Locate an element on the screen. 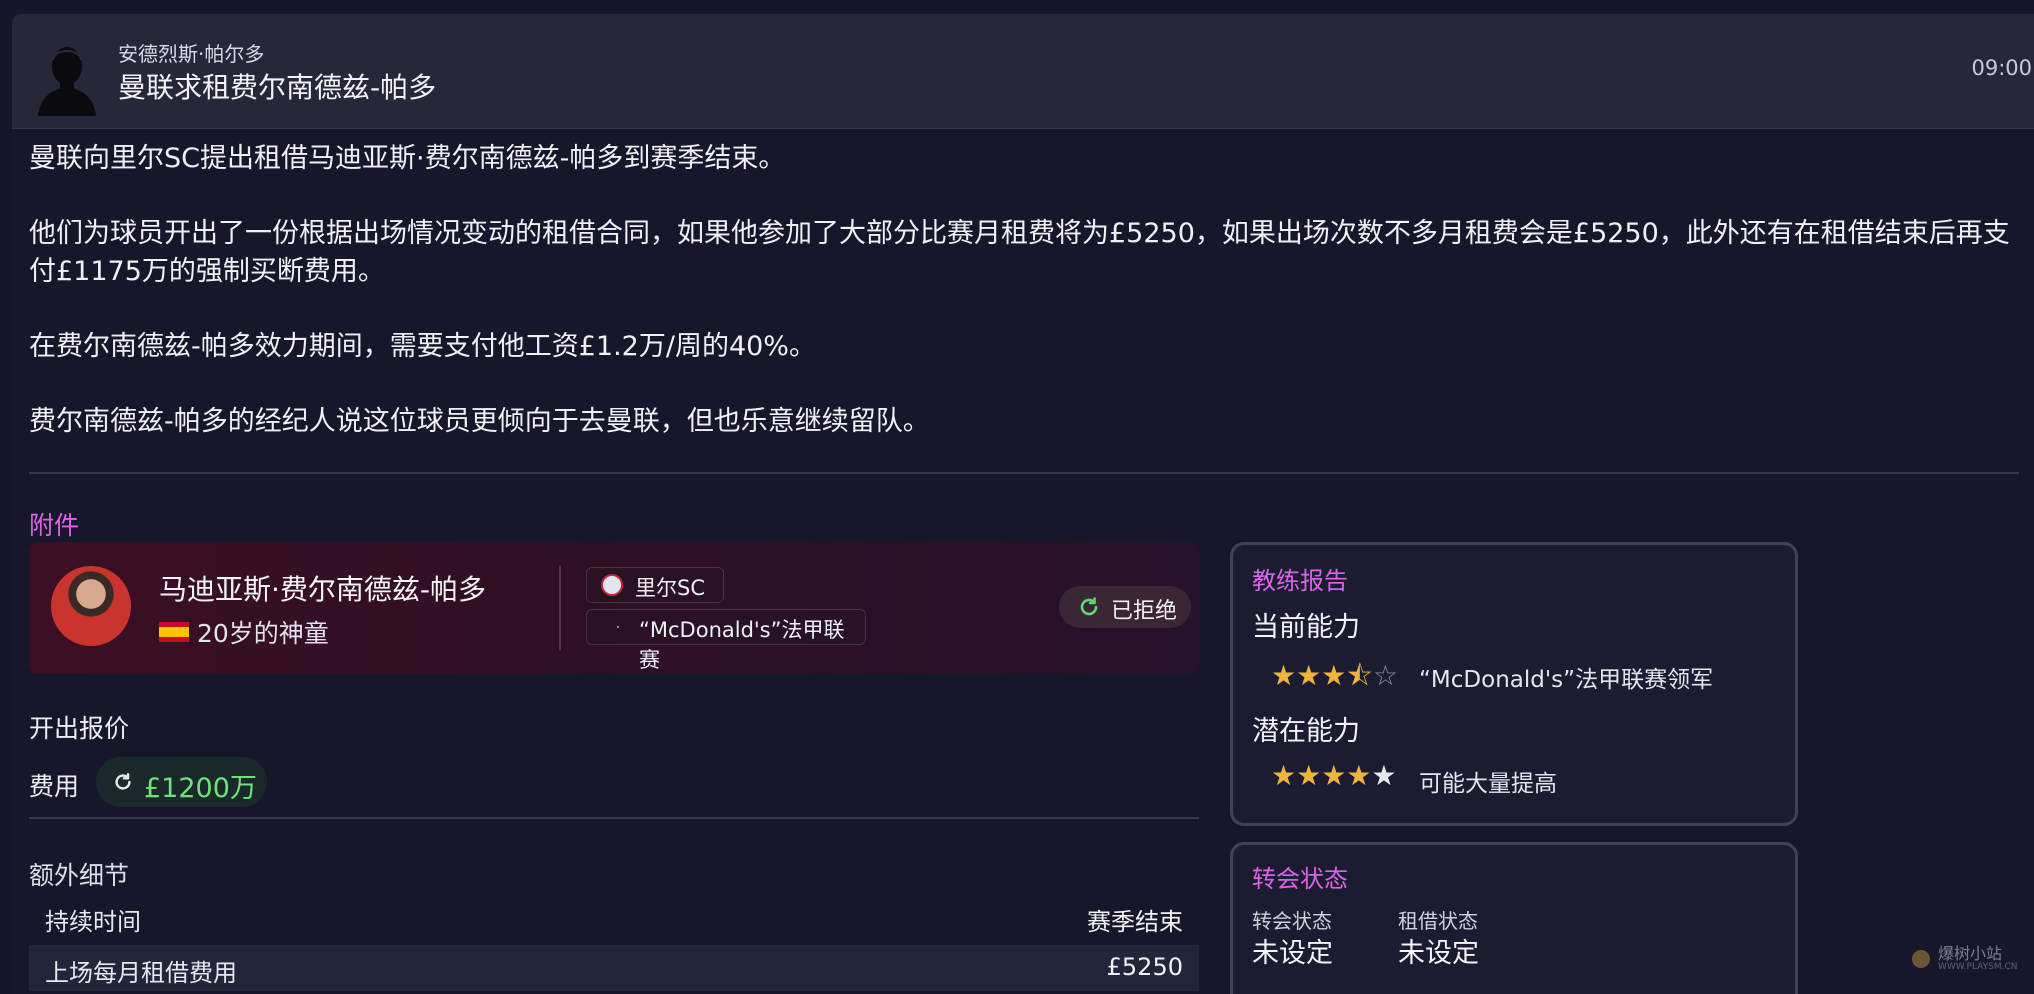 Image resolution: width=2034 pixels, height=994 pixels. current-ability-stars: ★★★⯪☆ is located at coordinates (1334, 679).